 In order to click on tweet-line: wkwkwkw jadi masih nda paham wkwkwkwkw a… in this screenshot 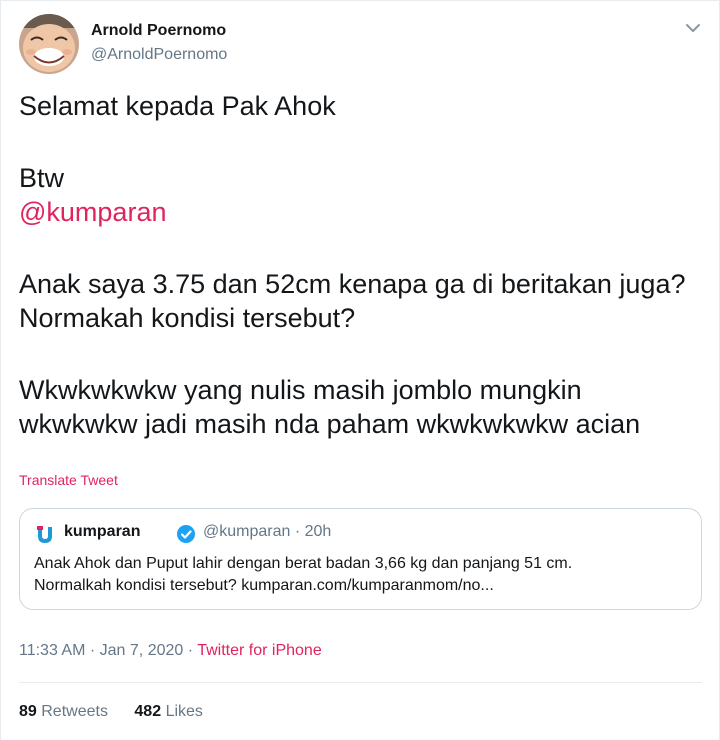, I will do `click(330, 424)`.